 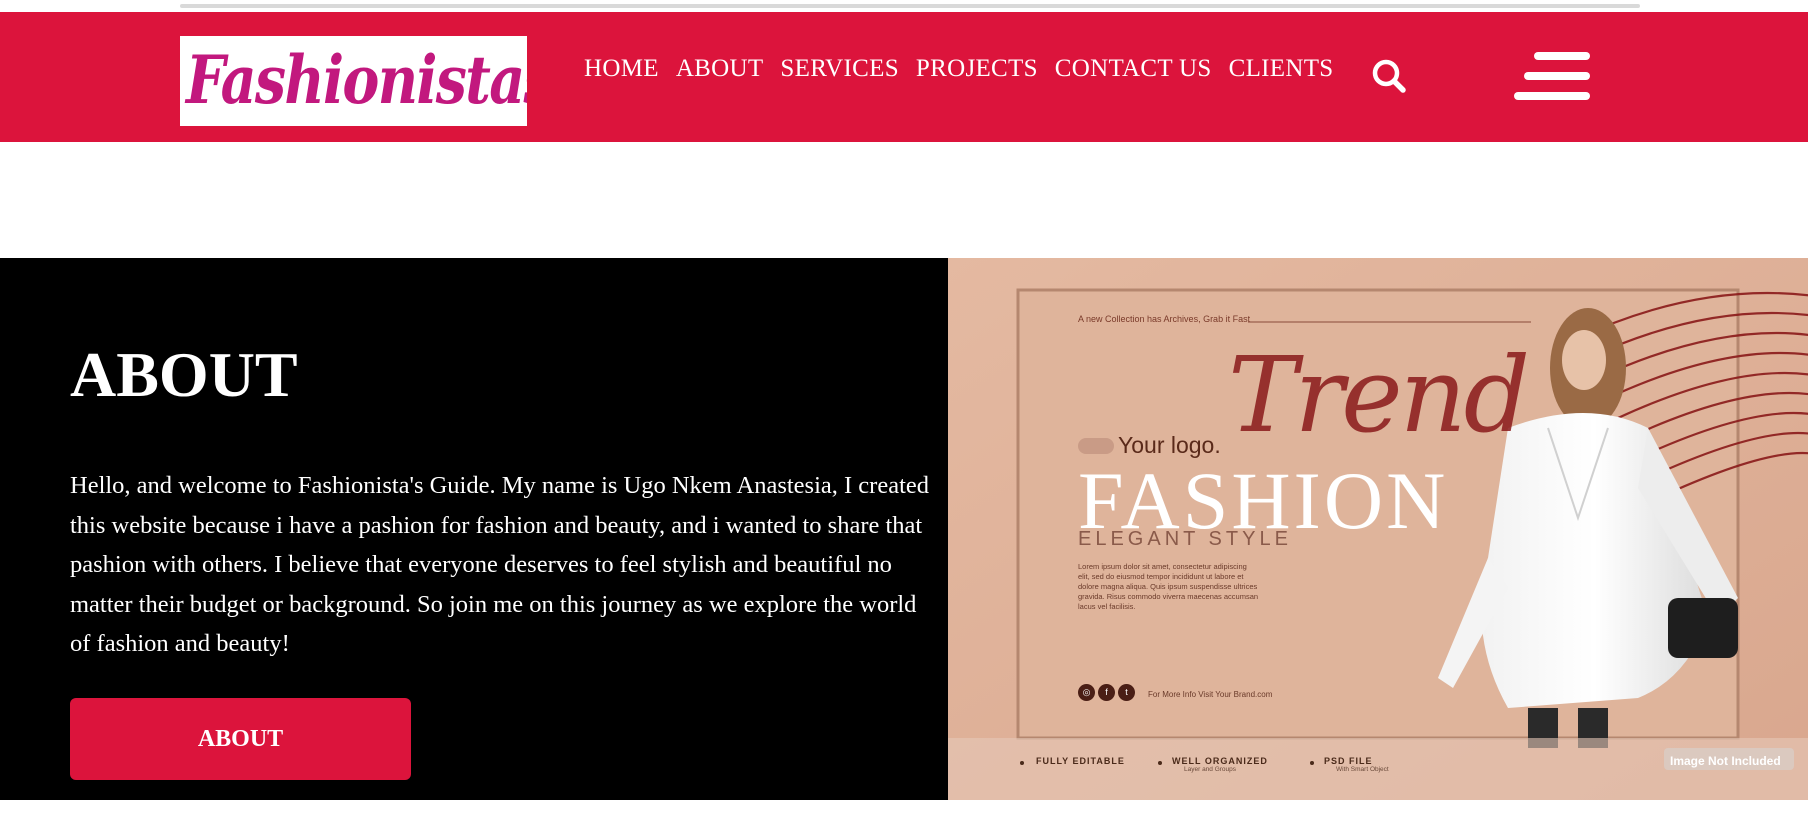 What do you see at coordinates (977, 69) in the screenshot?
I see `nav-projects: PROJECTS` at bounding box center [977, 69].